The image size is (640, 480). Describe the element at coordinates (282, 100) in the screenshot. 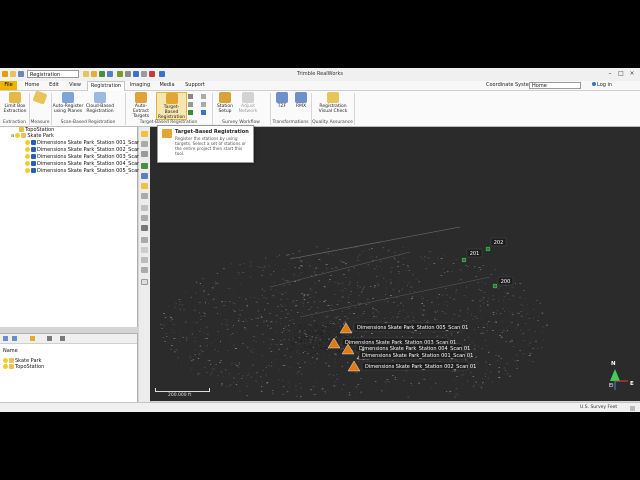

I see `tzf-button: TZF` at that location.